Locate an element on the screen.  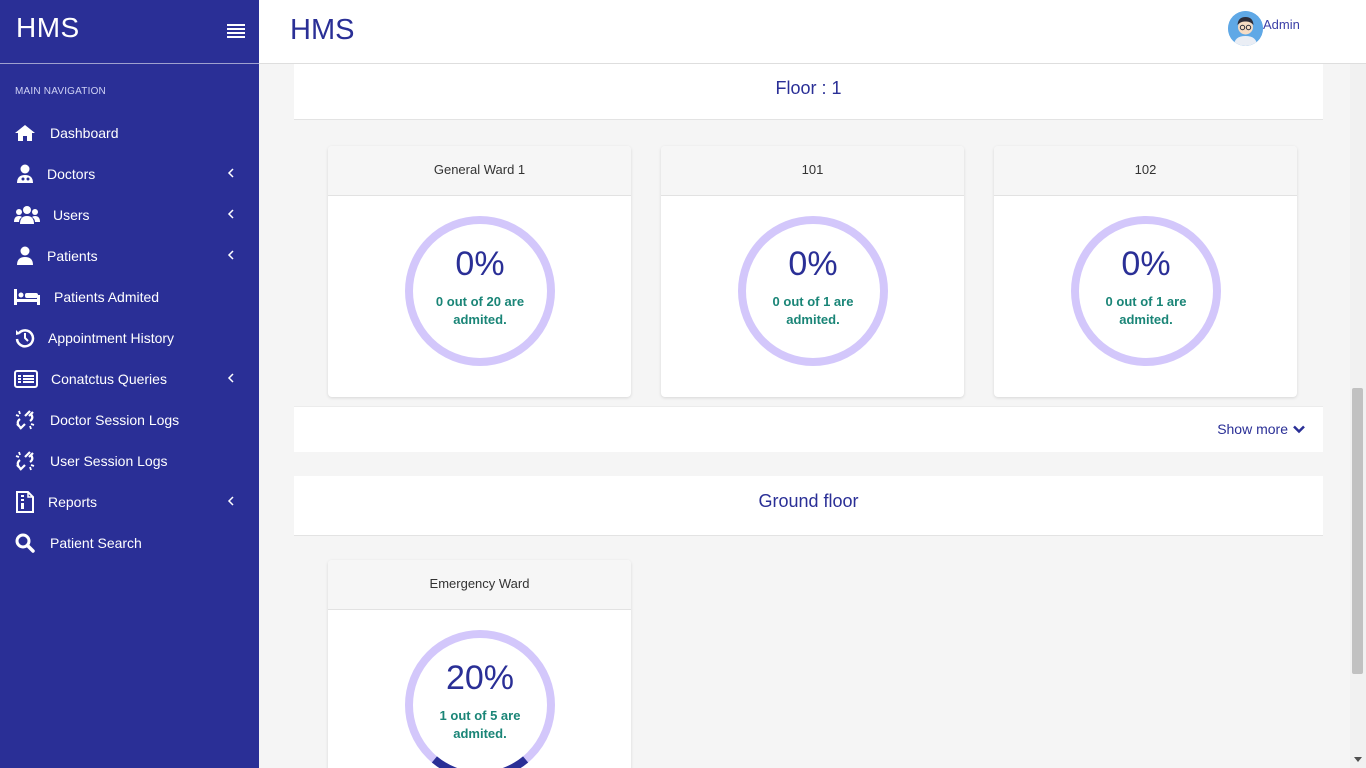
ward-card: 102 0% 0 out of 1 are admited. is located at coordinates (1145, 271).